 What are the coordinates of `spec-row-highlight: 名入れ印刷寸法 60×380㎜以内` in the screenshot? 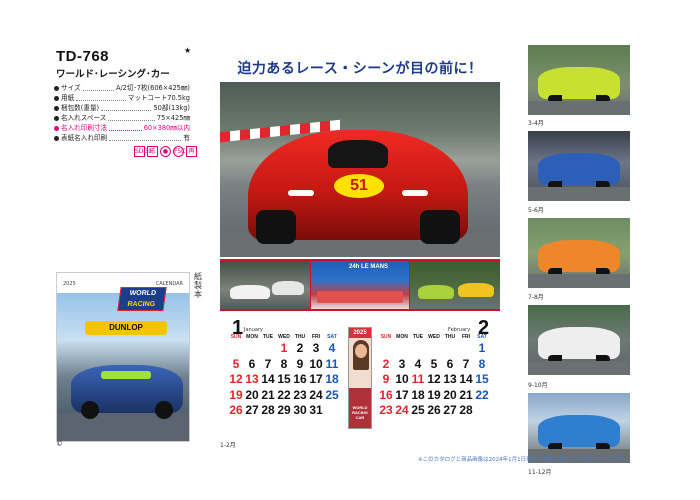 It's located at (122, 128).